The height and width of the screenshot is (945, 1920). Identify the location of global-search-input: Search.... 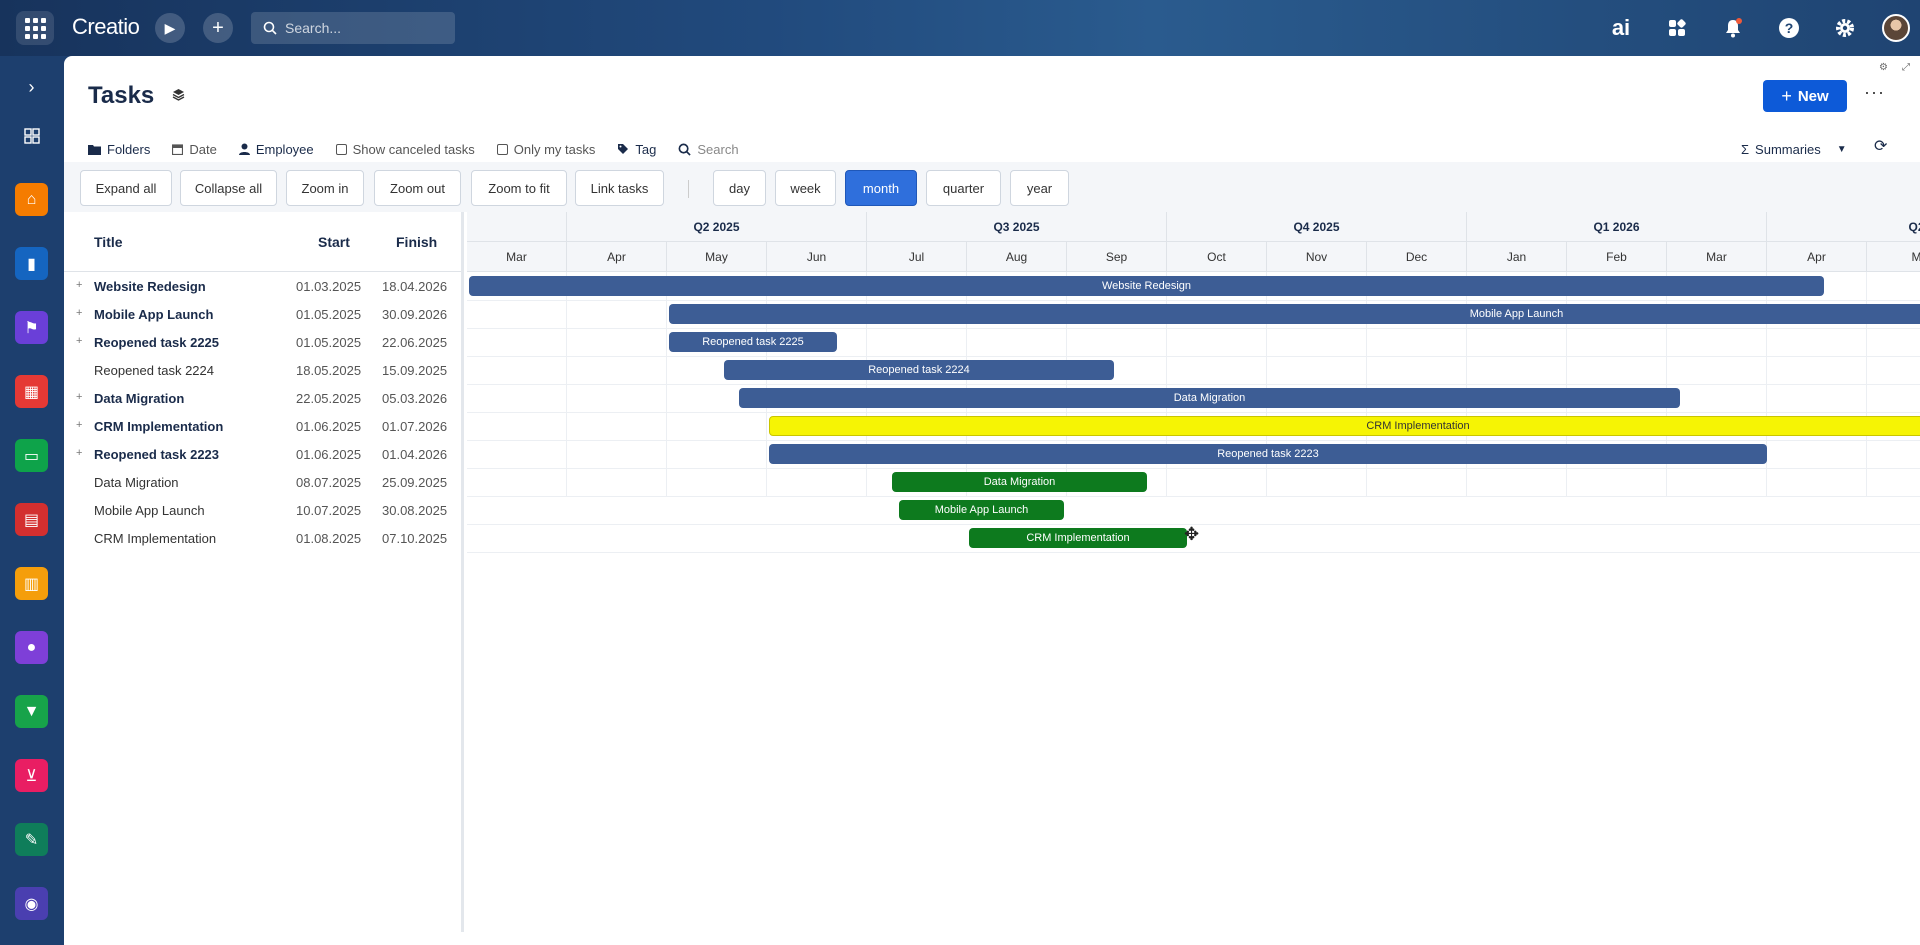
(353, 28).